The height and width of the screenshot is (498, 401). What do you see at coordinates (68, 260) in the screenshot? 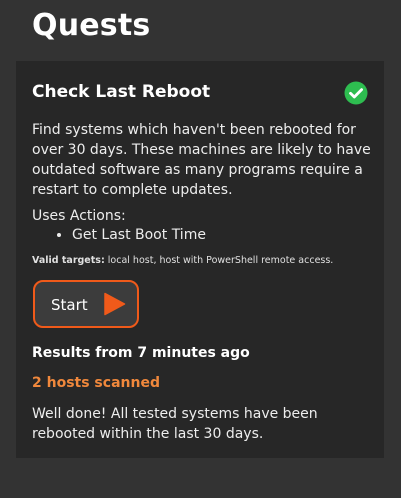
I see `valid-targets-label: Valid targets:` at bounding box center [68, 260].